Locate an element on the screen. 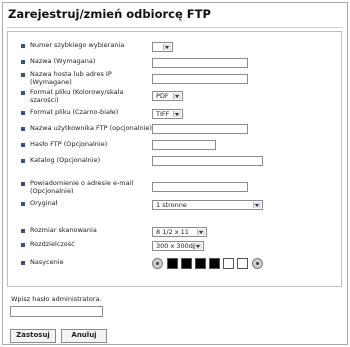 The image size is (350, 347). admin-password-prompt: Wpisz hasło administratora. is located at coordinates (56, 299).